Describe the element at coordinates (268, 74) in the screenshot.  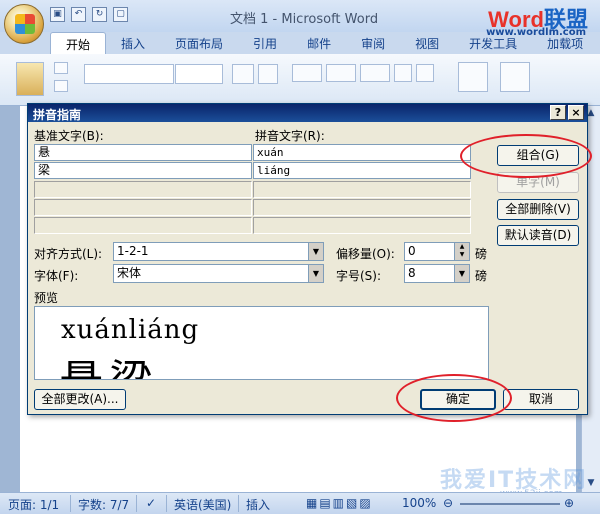
I see `char-border-icon` at that location.